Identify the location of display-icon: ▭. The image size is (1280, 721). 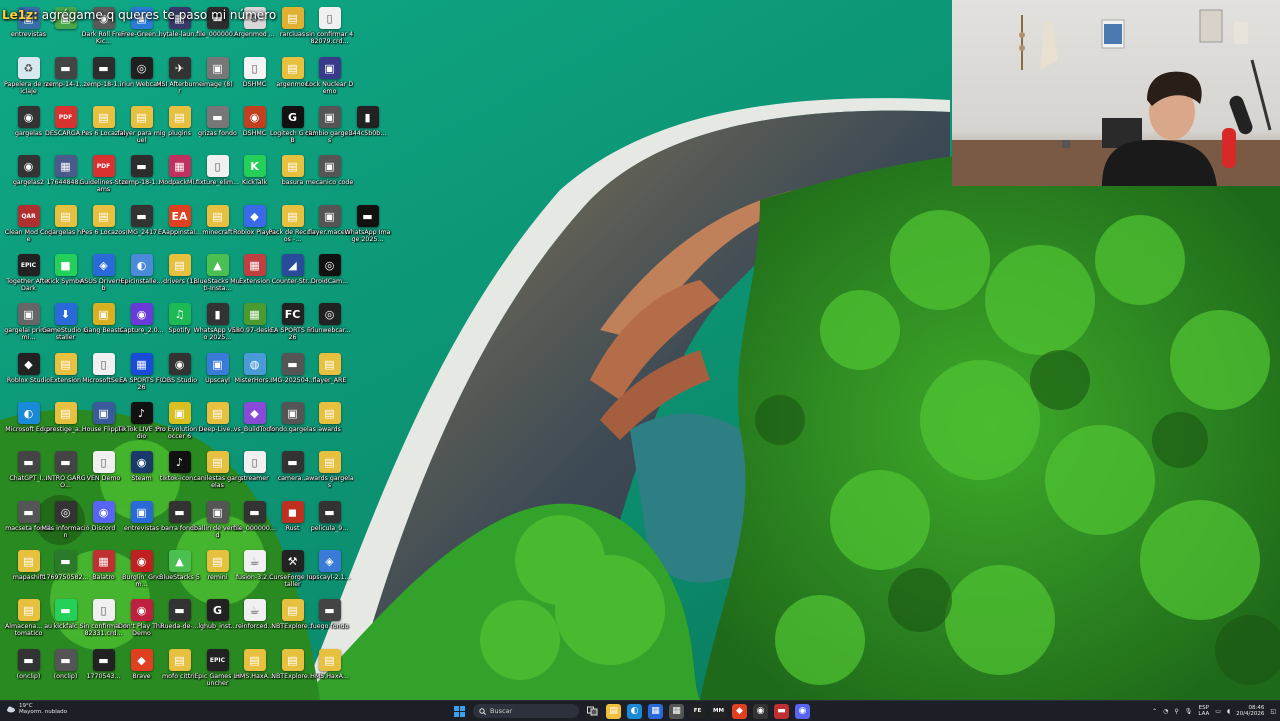
(1218, 711).